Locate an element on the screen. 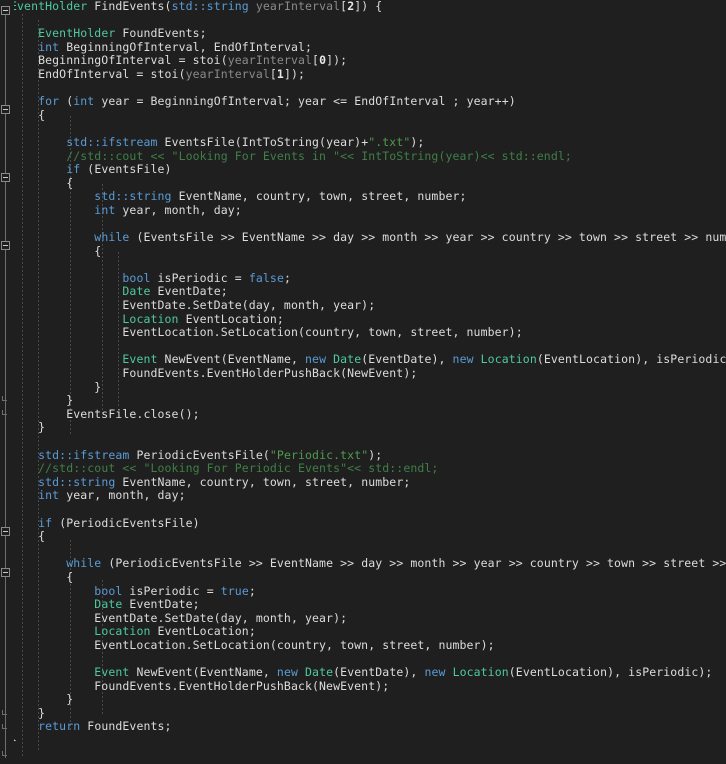  fold-end-function is located at coordinates (4, 753).